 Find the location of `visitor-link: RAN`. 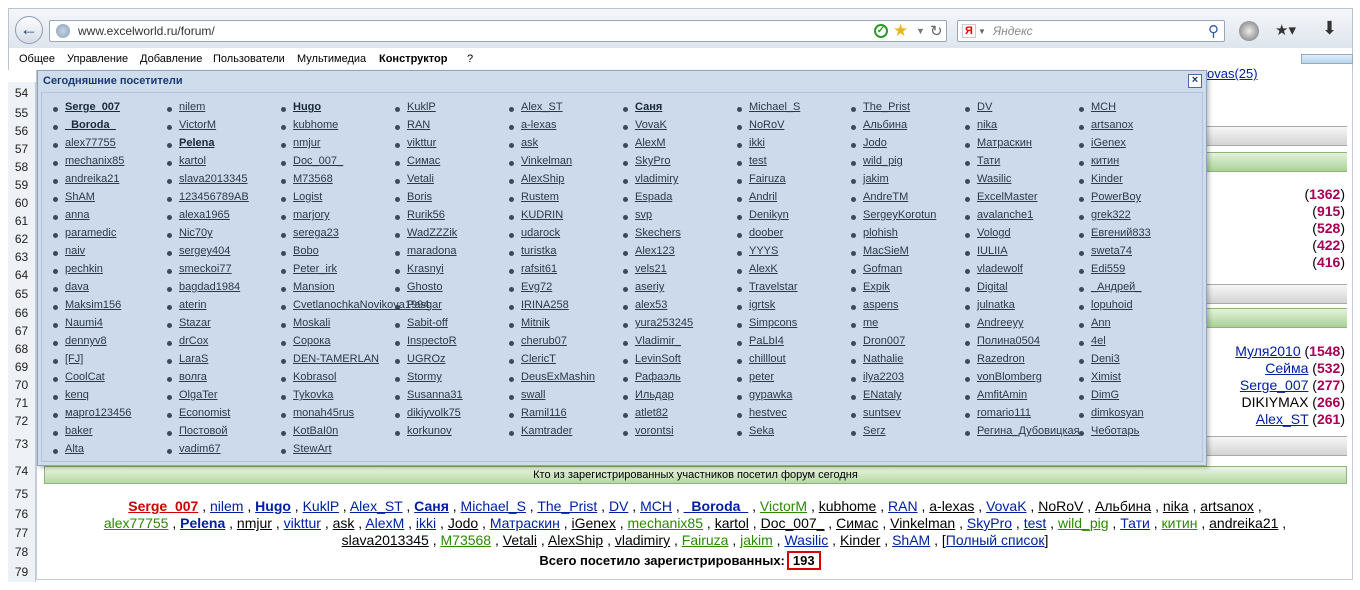

visitor-link: RAN is located at coordinates (418, 125).